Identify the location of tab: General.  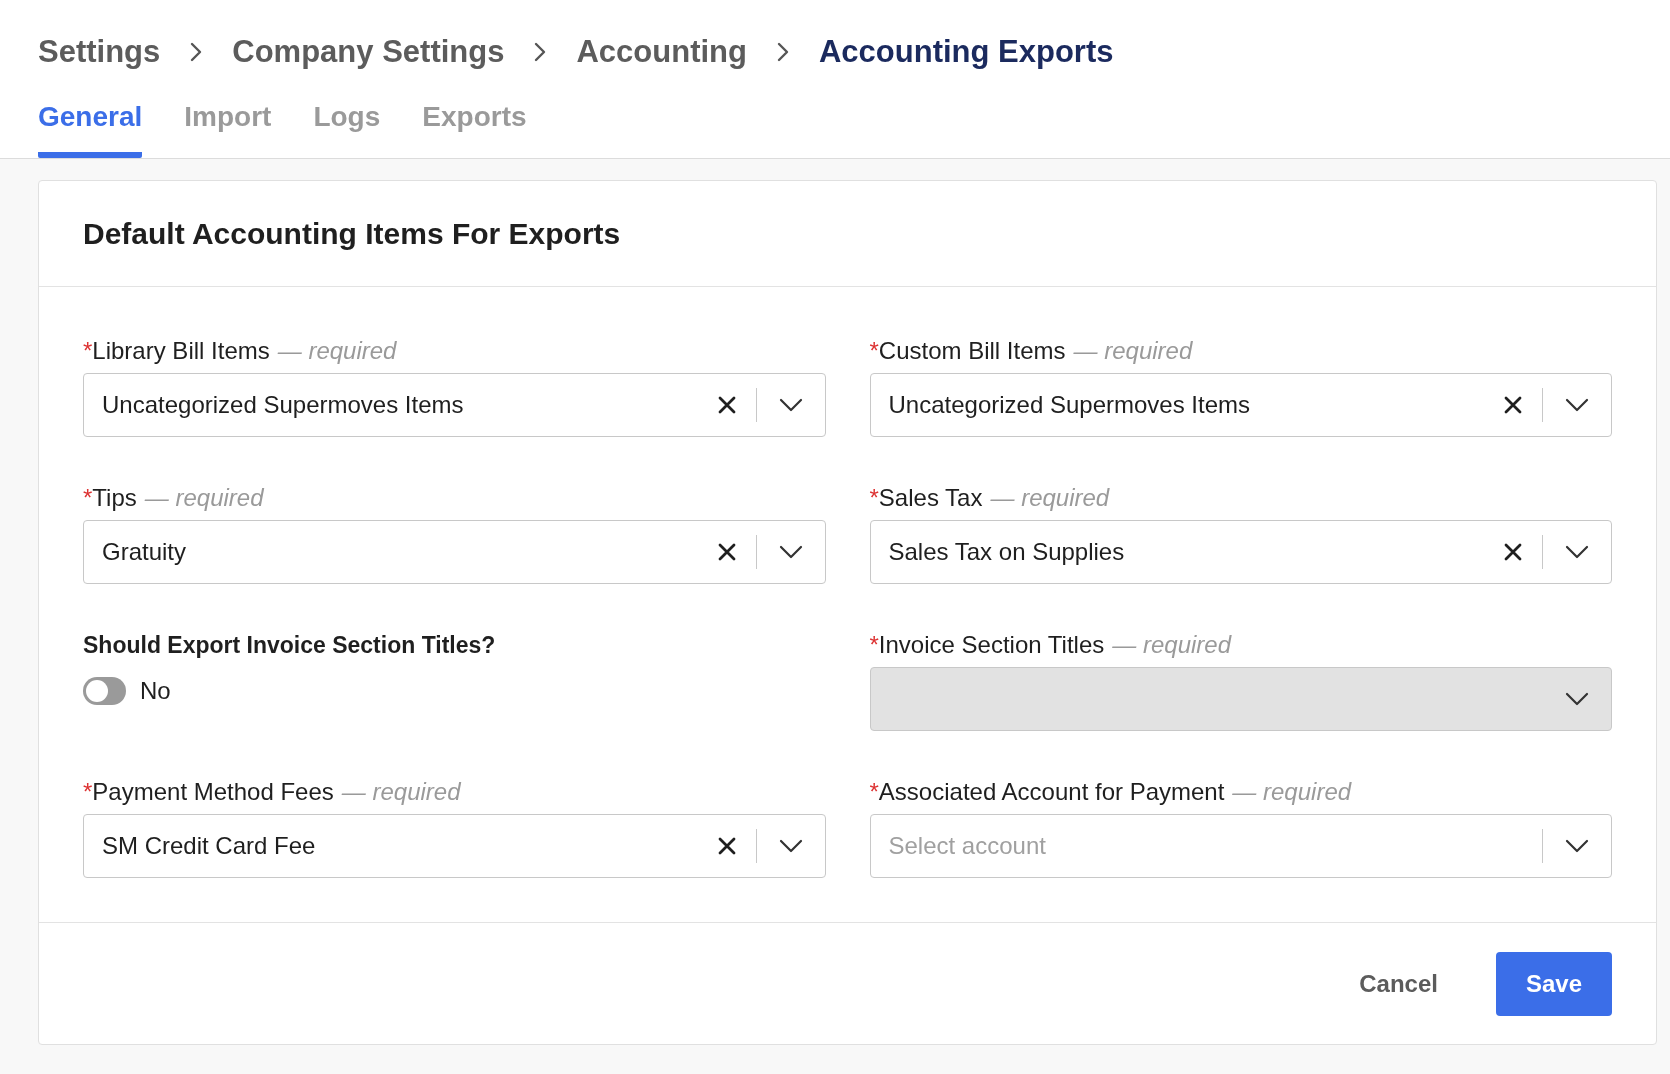
(90, 127).